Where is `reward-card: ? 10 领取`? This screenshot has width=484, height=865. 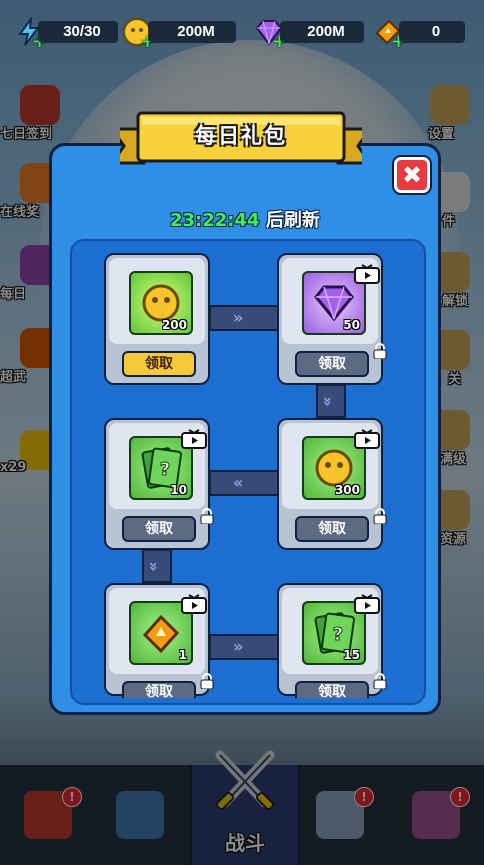 reward-card: ? 10 领取 is located at coordinates (159, 484).